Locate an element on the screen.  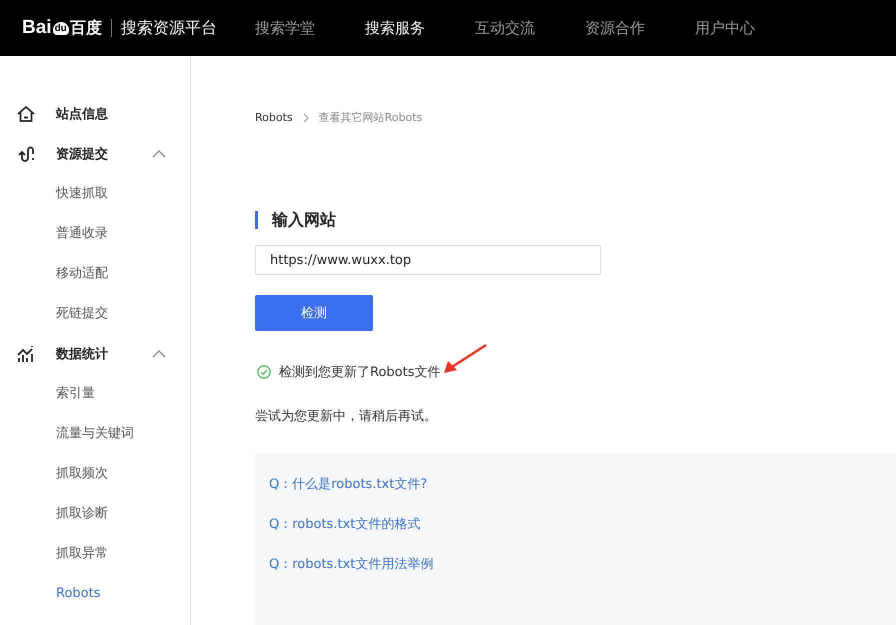
chart-icon is located at coordinates (26, 354).